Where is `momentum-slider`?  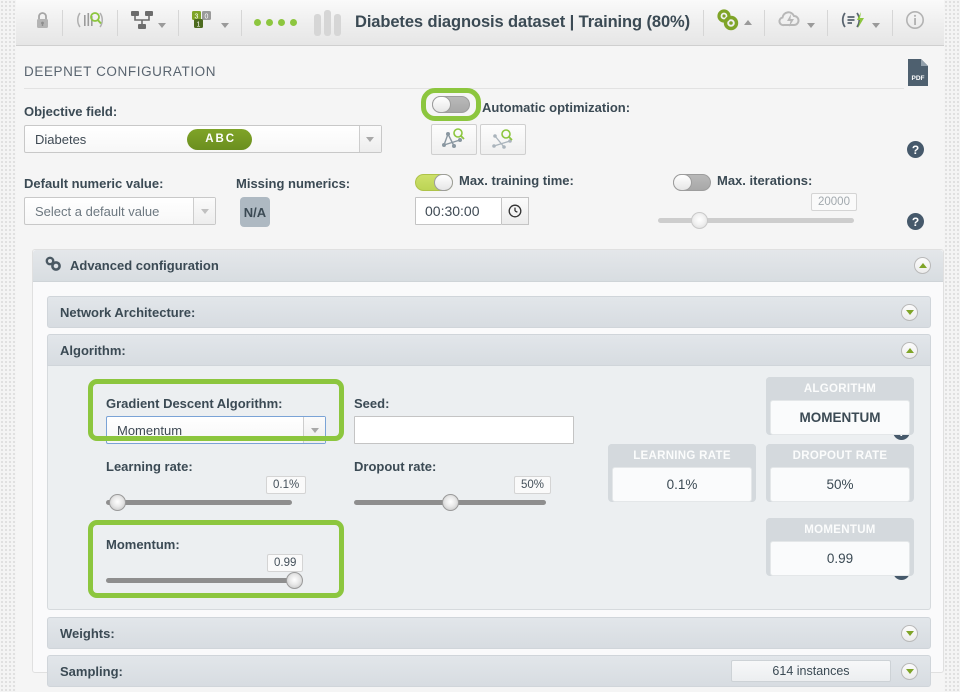 momentum-slider is located at coordinates (204, 580).